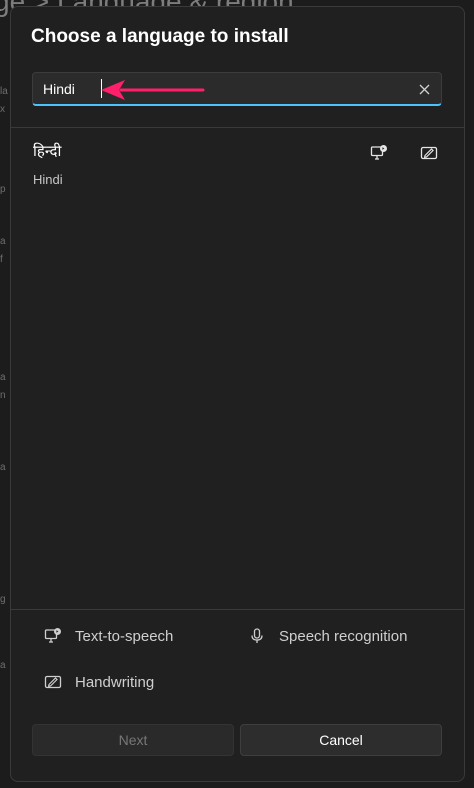  What do you see at coordinates (160, 36) in the screenshot?
I see `dialog-title: Choose a language to install` at bounding box center [160, 36].